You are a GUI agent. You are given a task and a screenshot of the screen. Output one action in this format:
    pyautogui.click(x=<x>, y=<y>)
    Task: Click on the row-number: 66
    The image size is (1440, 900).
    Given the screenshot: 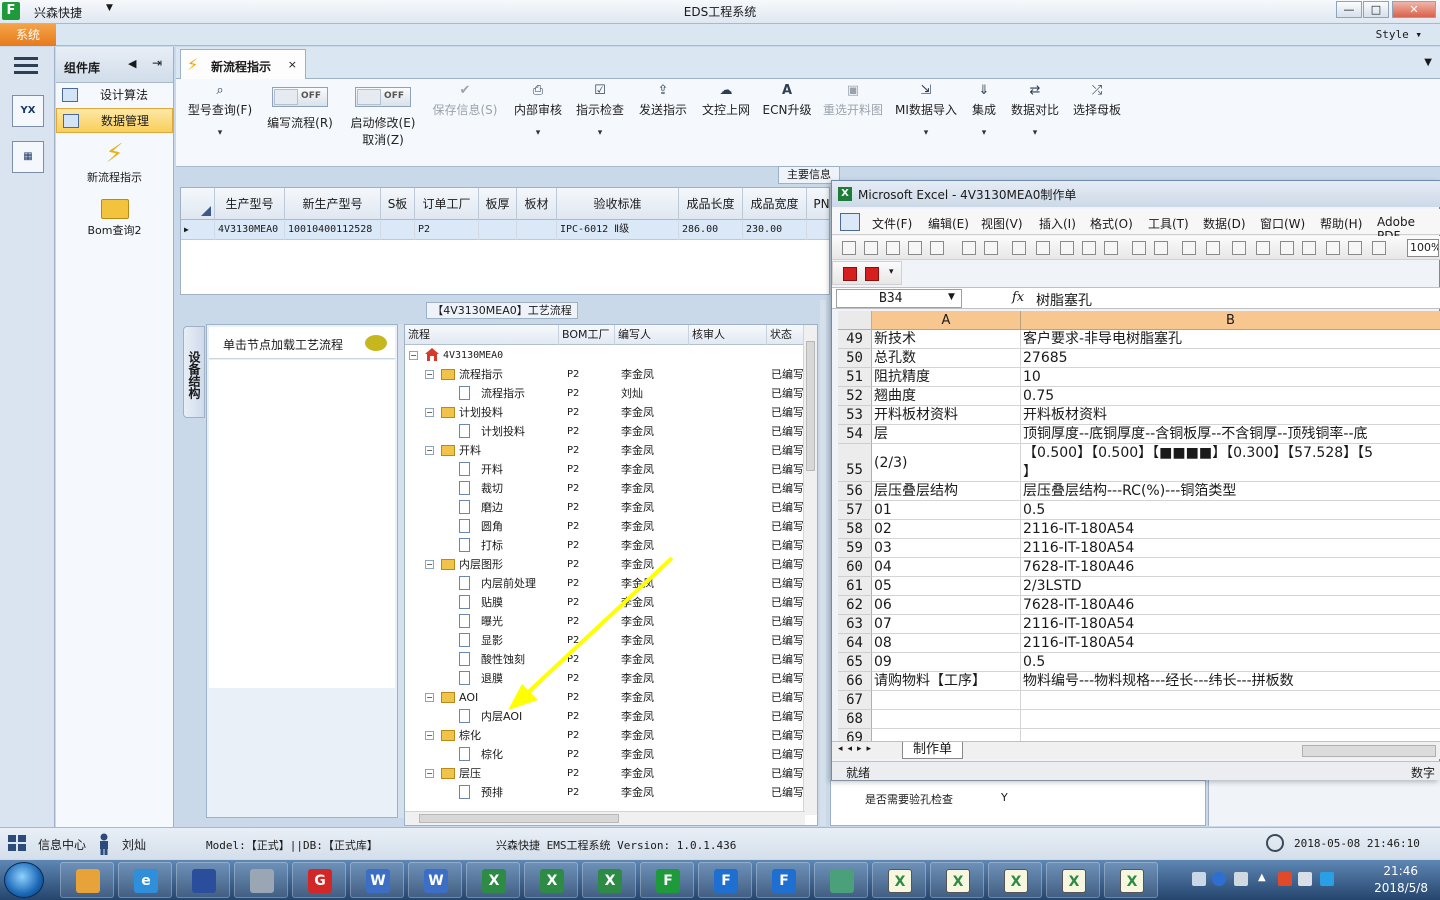 What is the action you would take?
    pyautogui.click(x=855, y=681)
    